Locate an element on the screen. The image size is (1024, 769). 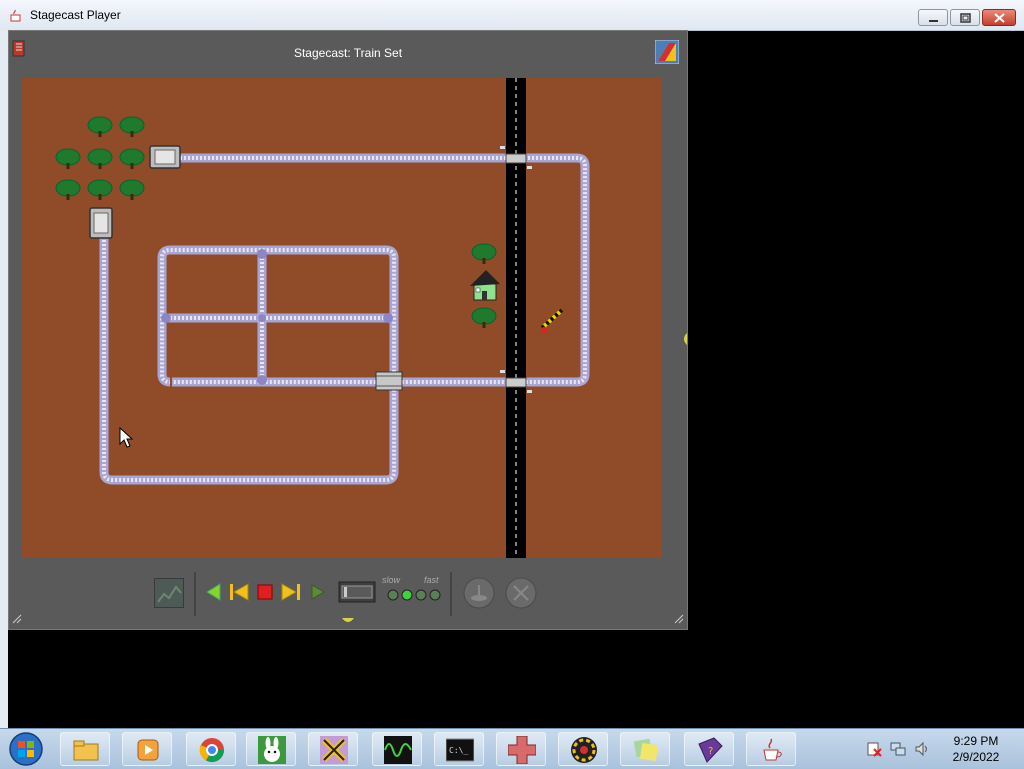
minimize-icon is located at coordinates (933, 21).